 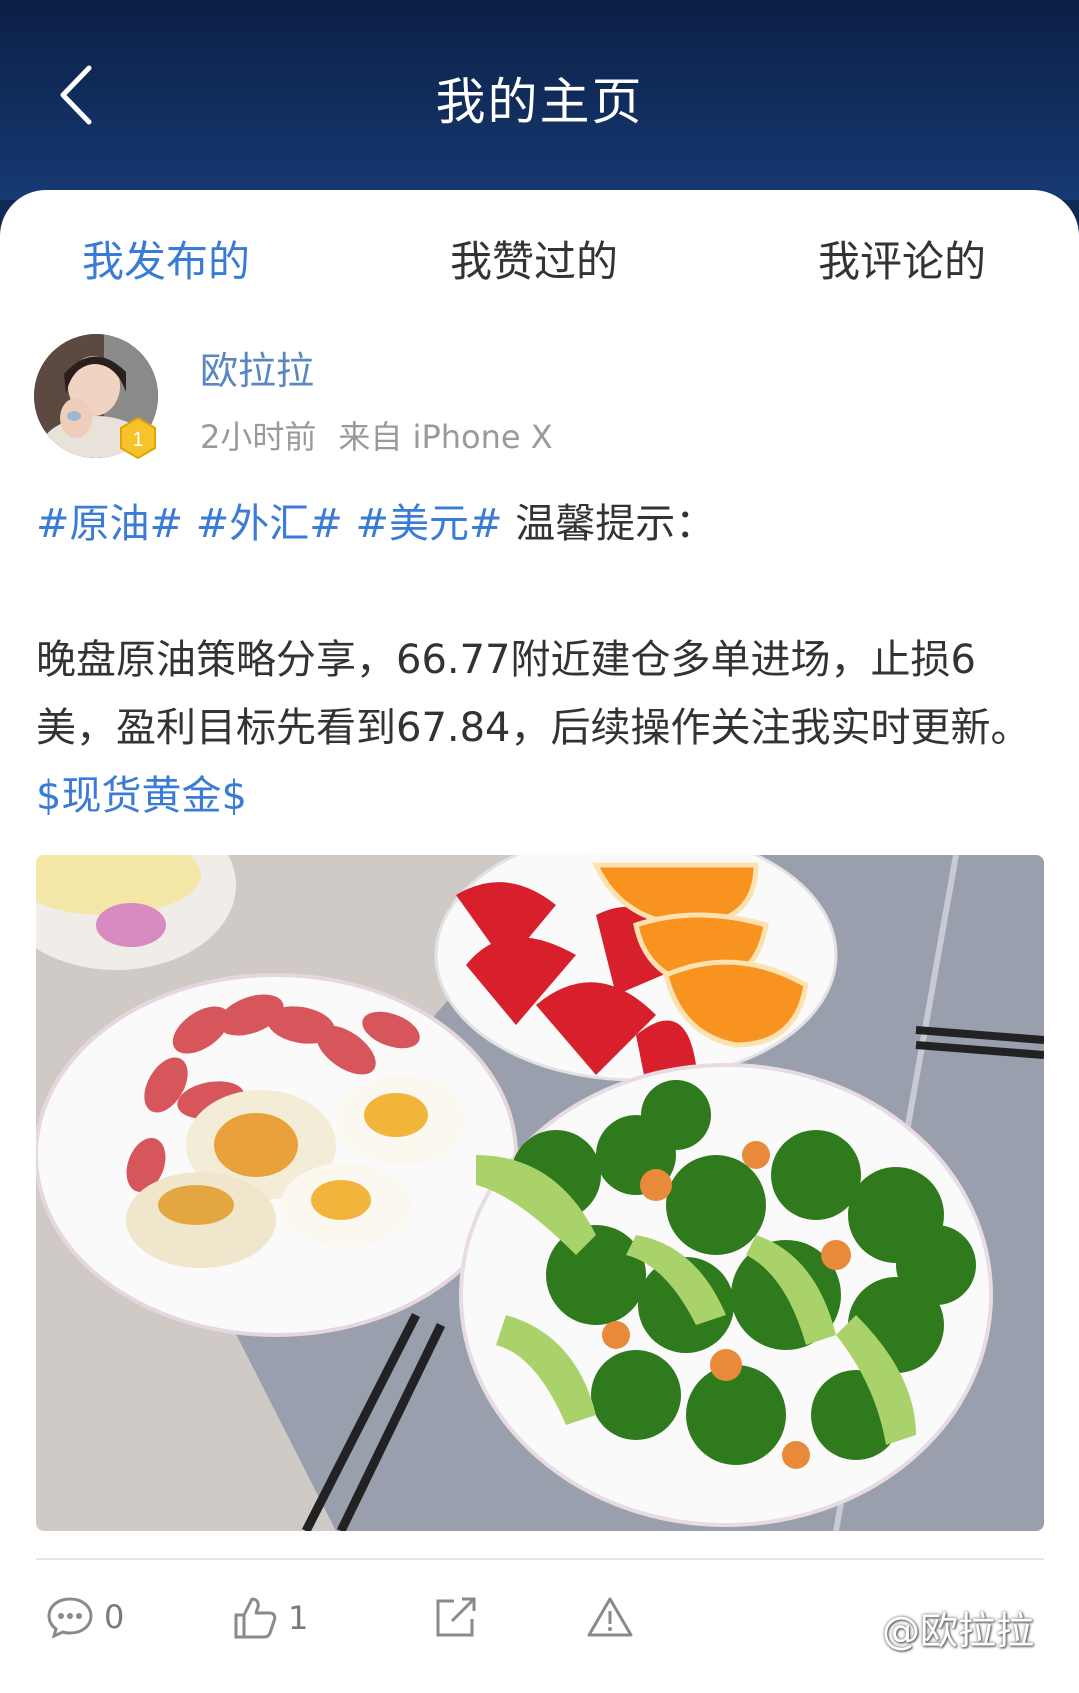 What do you see at coordinates (429, 524) in the screenshot?
I see `topic-tag-usd: #美元#` at bounding box center [429, 524].